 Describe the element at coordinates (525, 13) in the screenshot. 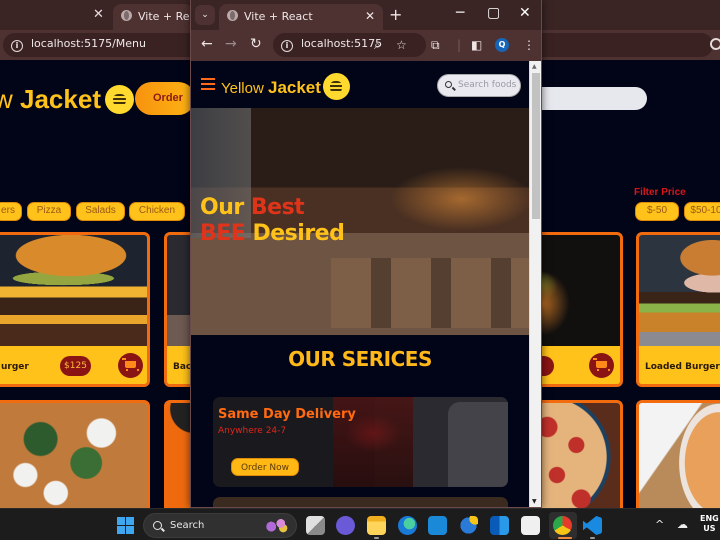

I see `close-window-button: ✕` at that location.